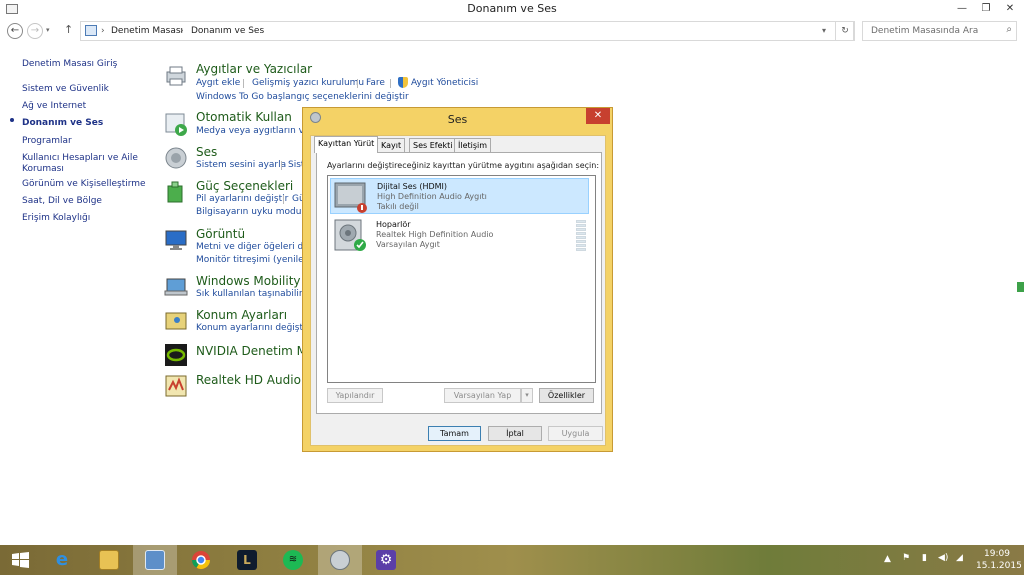  What do you see at coordinates (176, 240) in the screenshot?
I see `monitor-icon` at bounding box center [176, 240].